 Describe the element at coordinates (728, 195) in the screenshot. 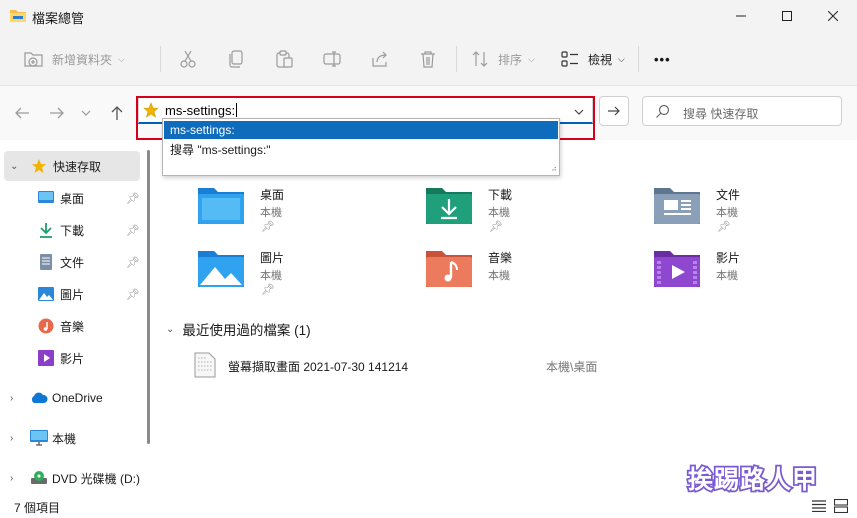

I see `folder-name: 文件` at that location.